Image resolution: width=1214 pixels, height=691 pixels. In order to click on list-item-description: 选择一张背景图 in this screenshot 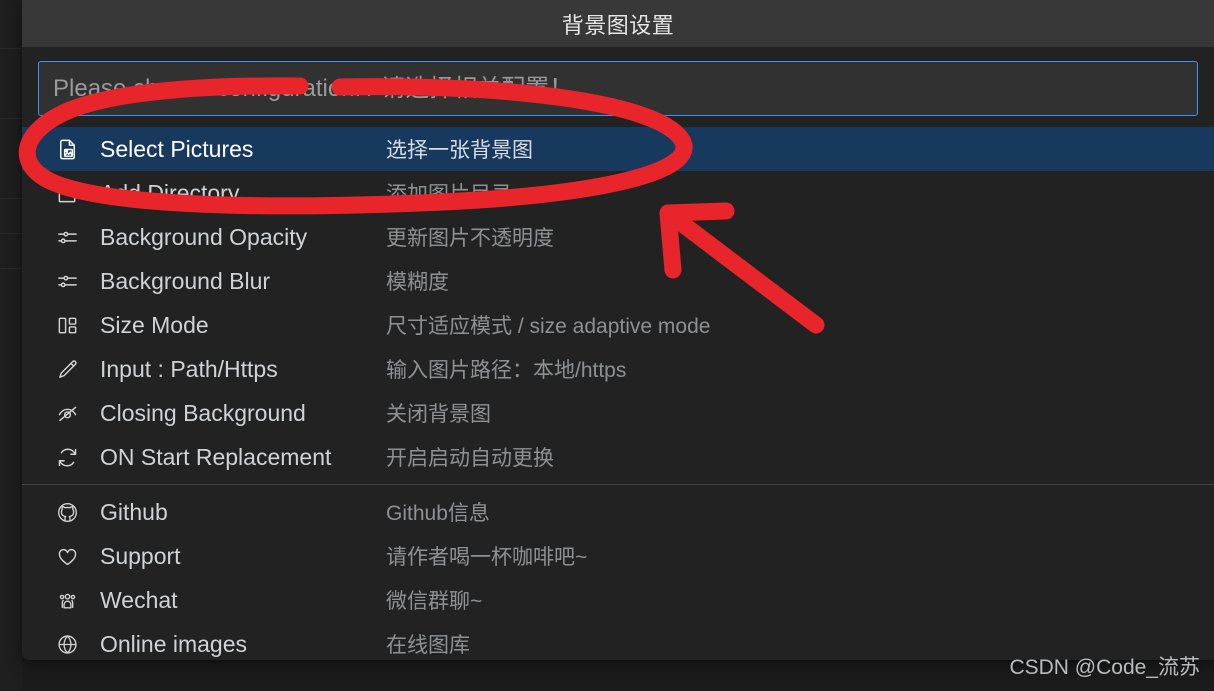, I will do `click(459, 150)`.